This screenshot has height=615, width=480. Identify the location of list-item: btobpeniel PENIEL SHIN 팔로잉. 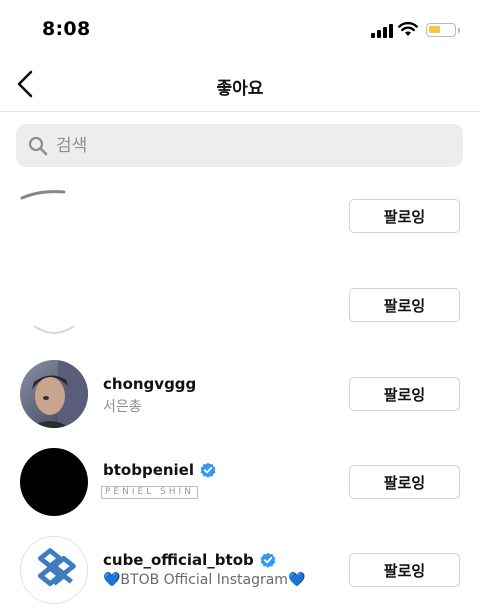
(240, 482).